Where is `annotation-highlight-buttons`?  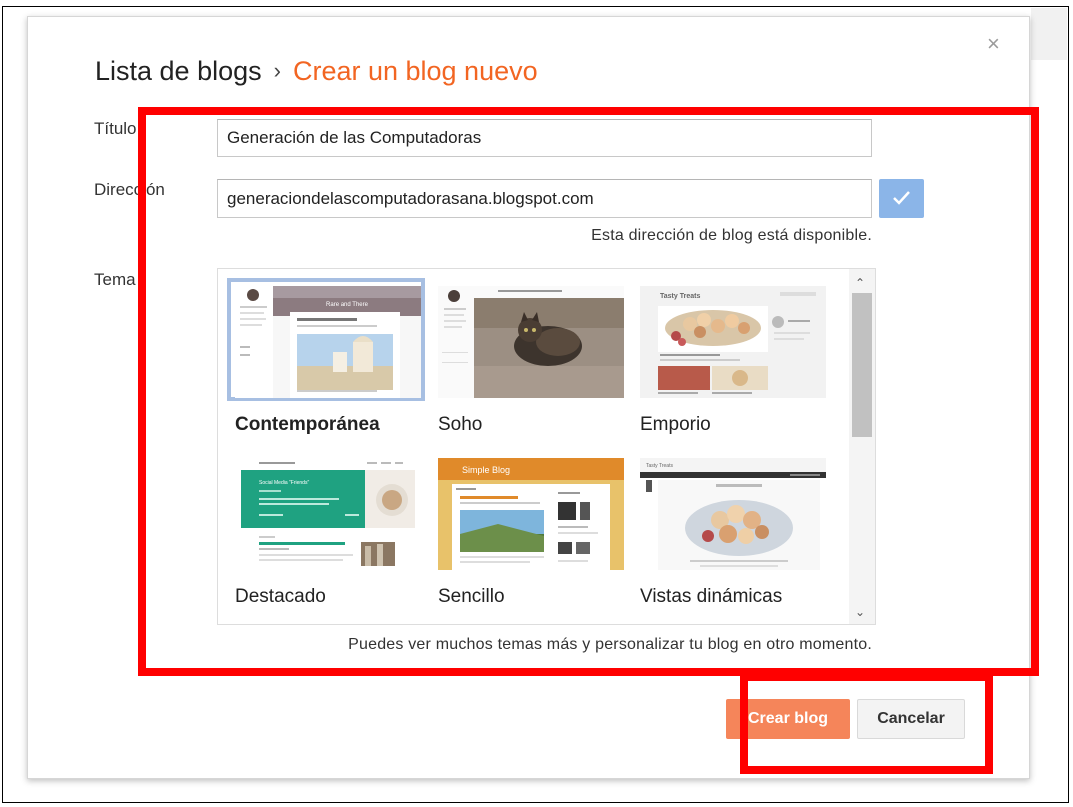 annotation-highlight-buttons is located at coordinates (866, 723).